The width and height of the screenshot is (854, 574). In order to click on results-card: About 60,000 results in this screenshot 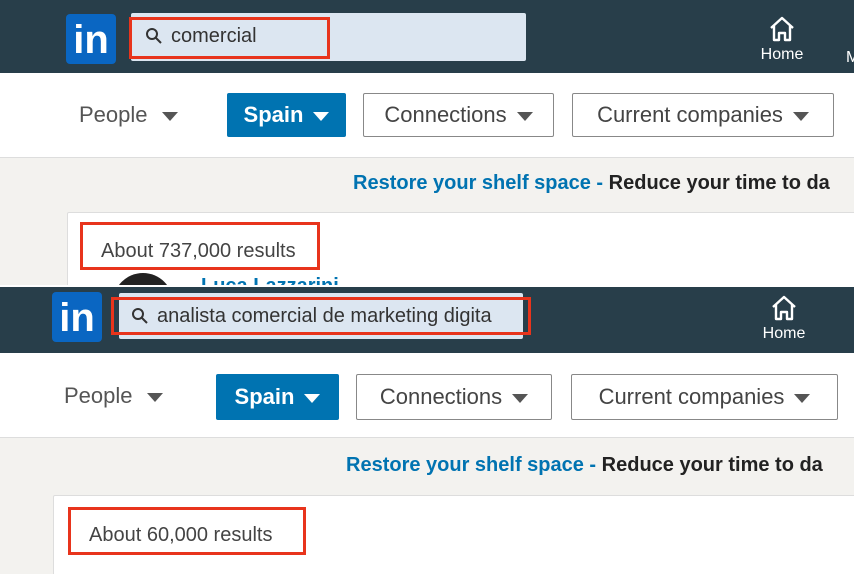, I will do `click(453, 534)`.